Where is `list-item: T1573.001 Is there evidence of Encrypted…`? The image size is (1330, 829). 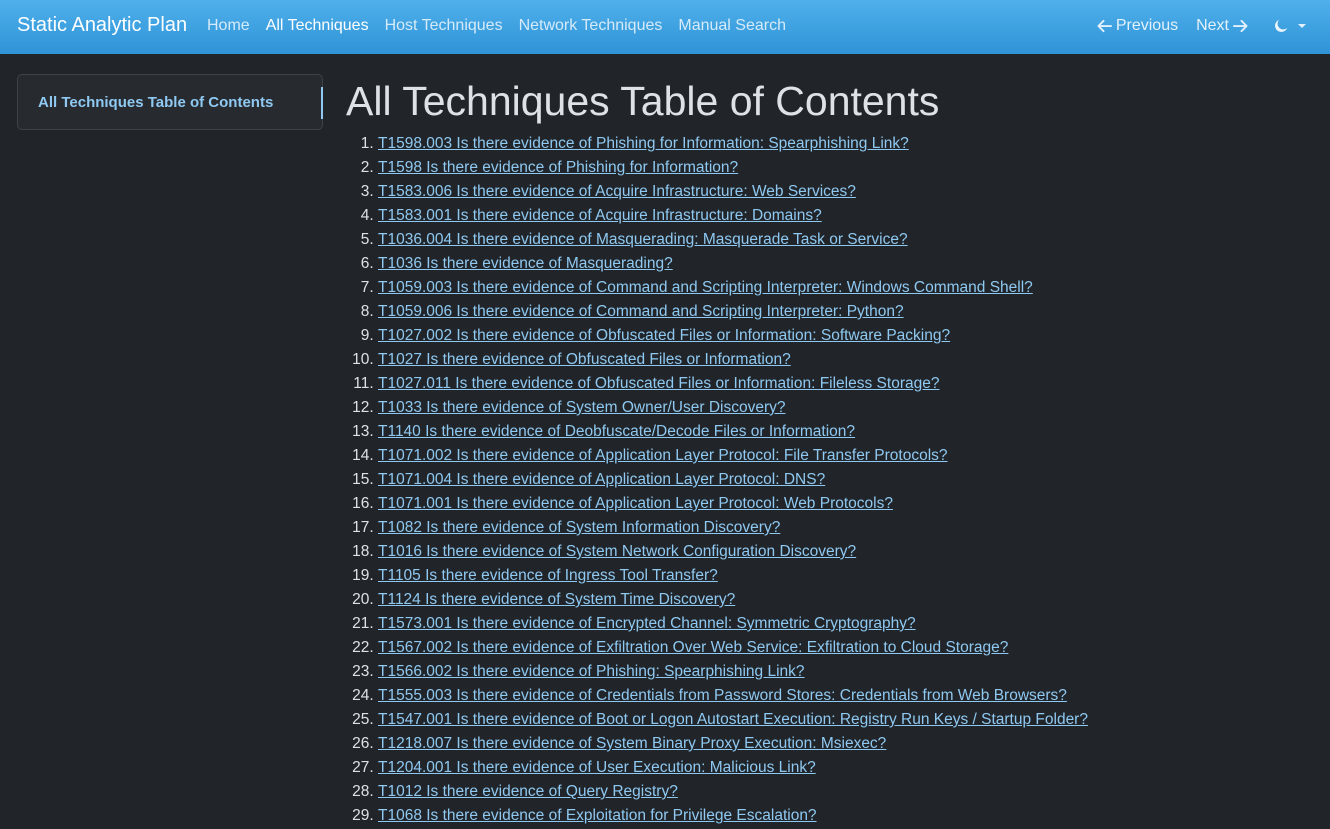 list-item: T1573.001 Is there evidence of Encrypted… is located at coordinates (733, 624).